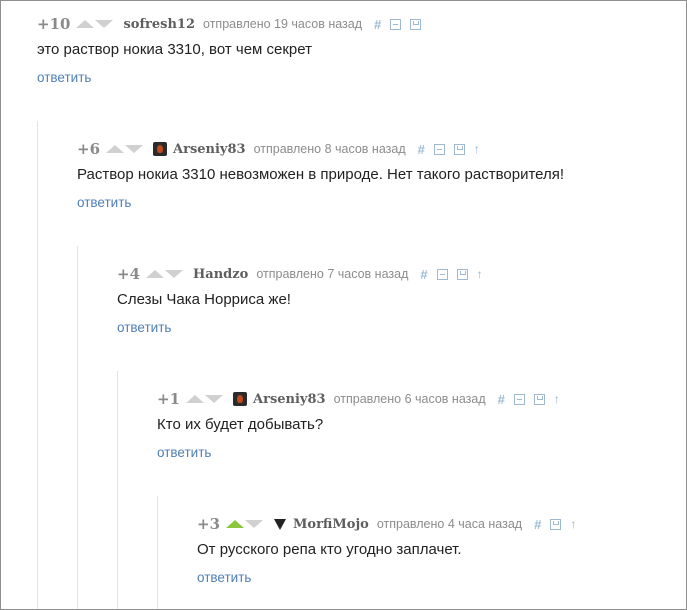 The width and height of the screenshot is (687, 610). What do you see at coordinates (331, 524) in the screenshot?
I see `username-link: MorfiMojo` at bounding box center [331, 524].